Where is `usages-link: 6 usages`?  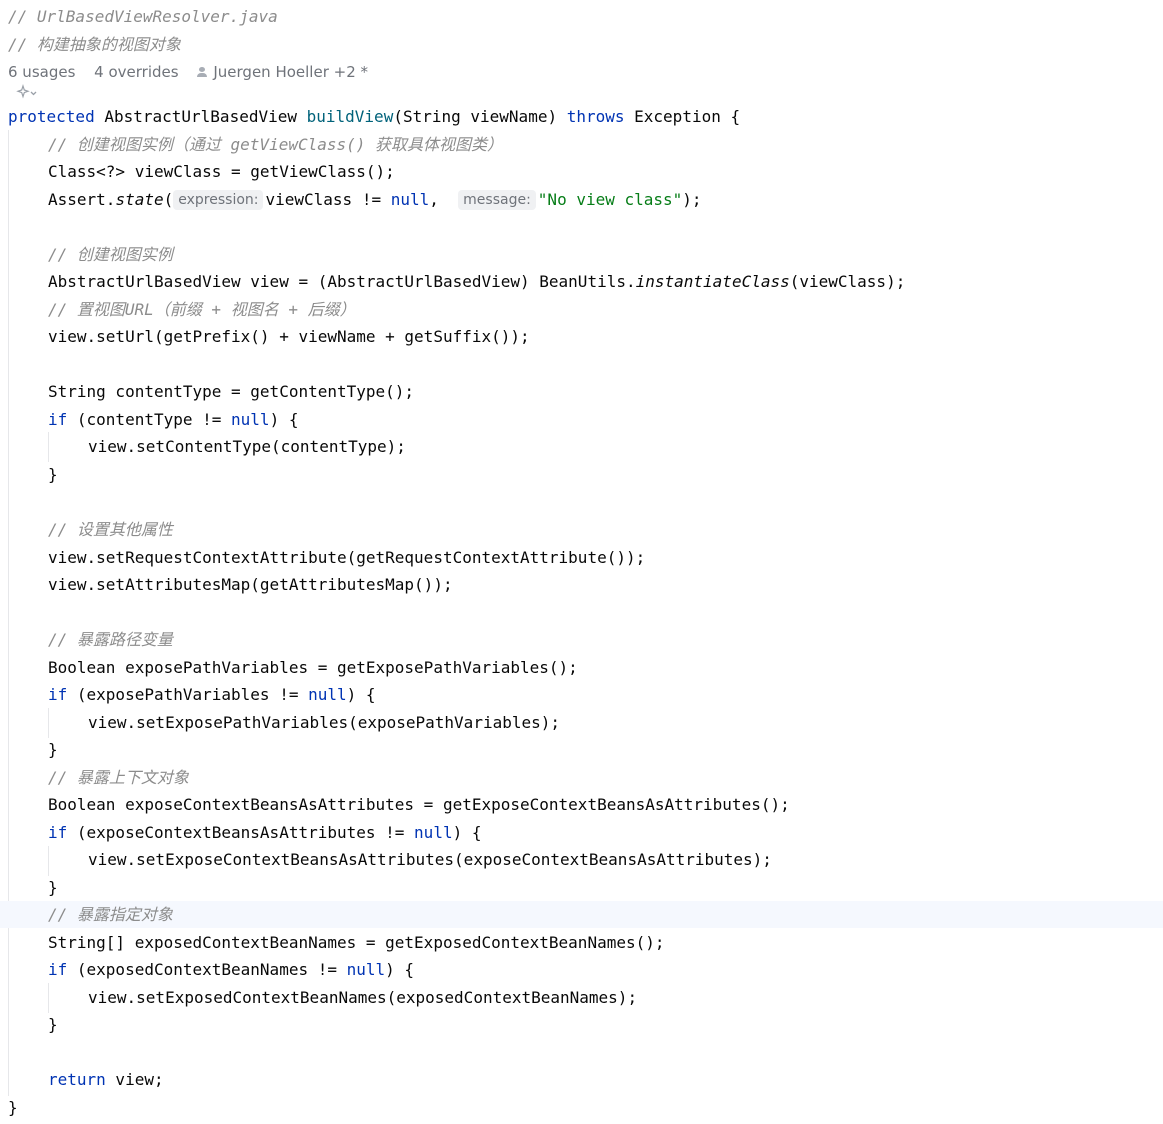 usages-link: 6 usages is located at coordinates (41, 72).